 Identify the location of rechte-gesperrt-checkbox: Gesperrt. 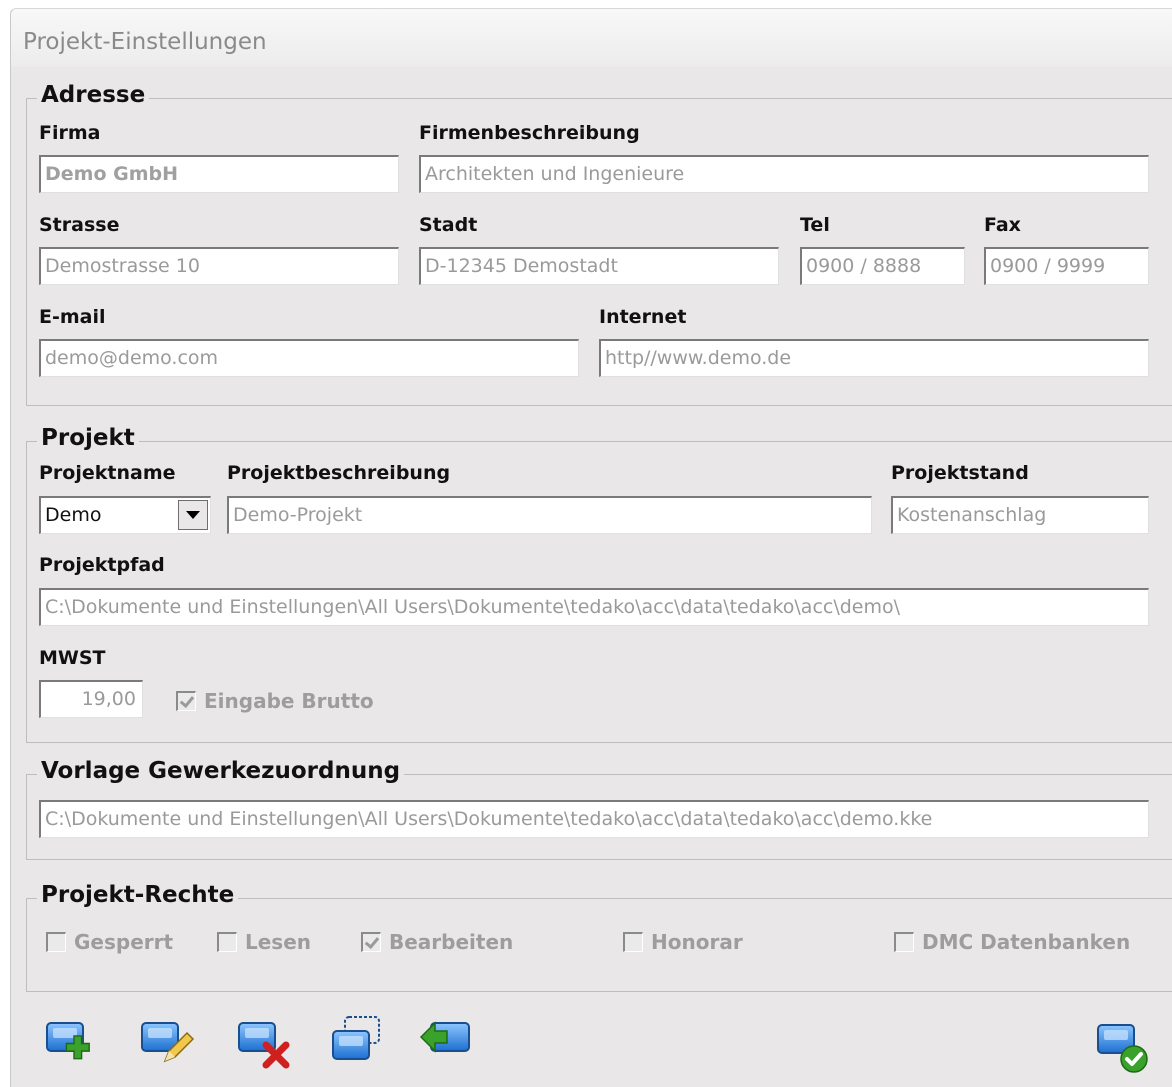
(109, 942).